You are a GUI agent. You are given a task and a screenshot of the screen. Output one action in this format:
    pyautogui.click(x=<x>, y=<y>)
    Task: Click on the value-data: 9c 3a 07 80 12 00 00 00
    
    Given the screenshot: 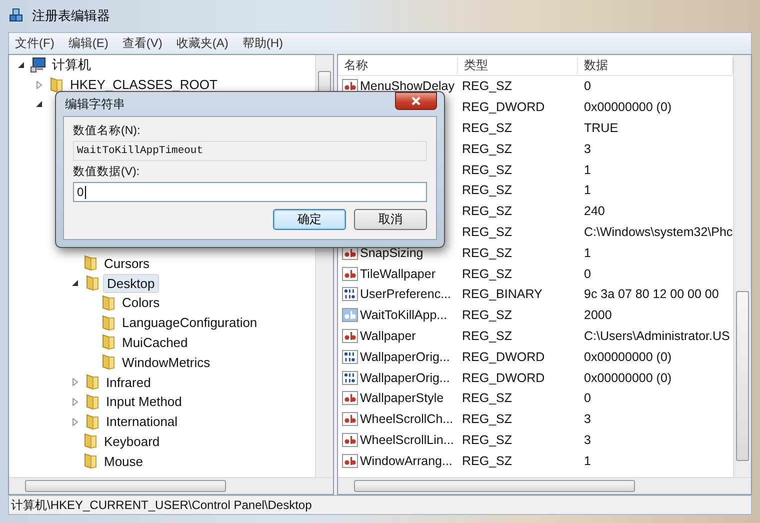 What is the action you would take?
    pyautogui.click(x=651, y=294)
    